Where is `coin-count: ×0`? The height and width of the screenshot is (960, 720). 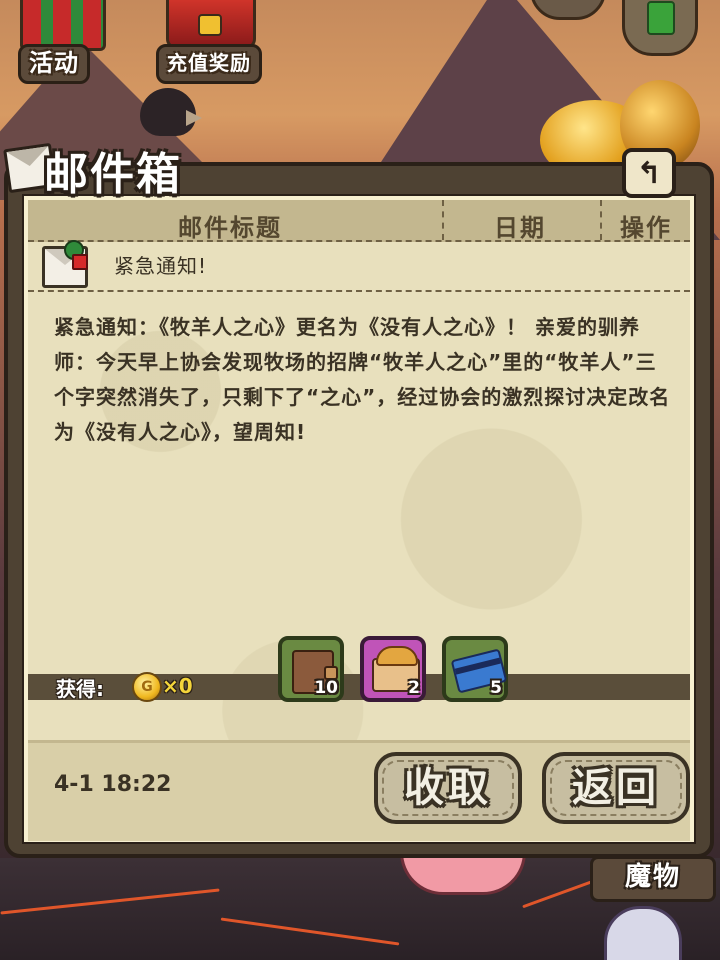
coin-count: ×0 is located at coordinates (177, 686).